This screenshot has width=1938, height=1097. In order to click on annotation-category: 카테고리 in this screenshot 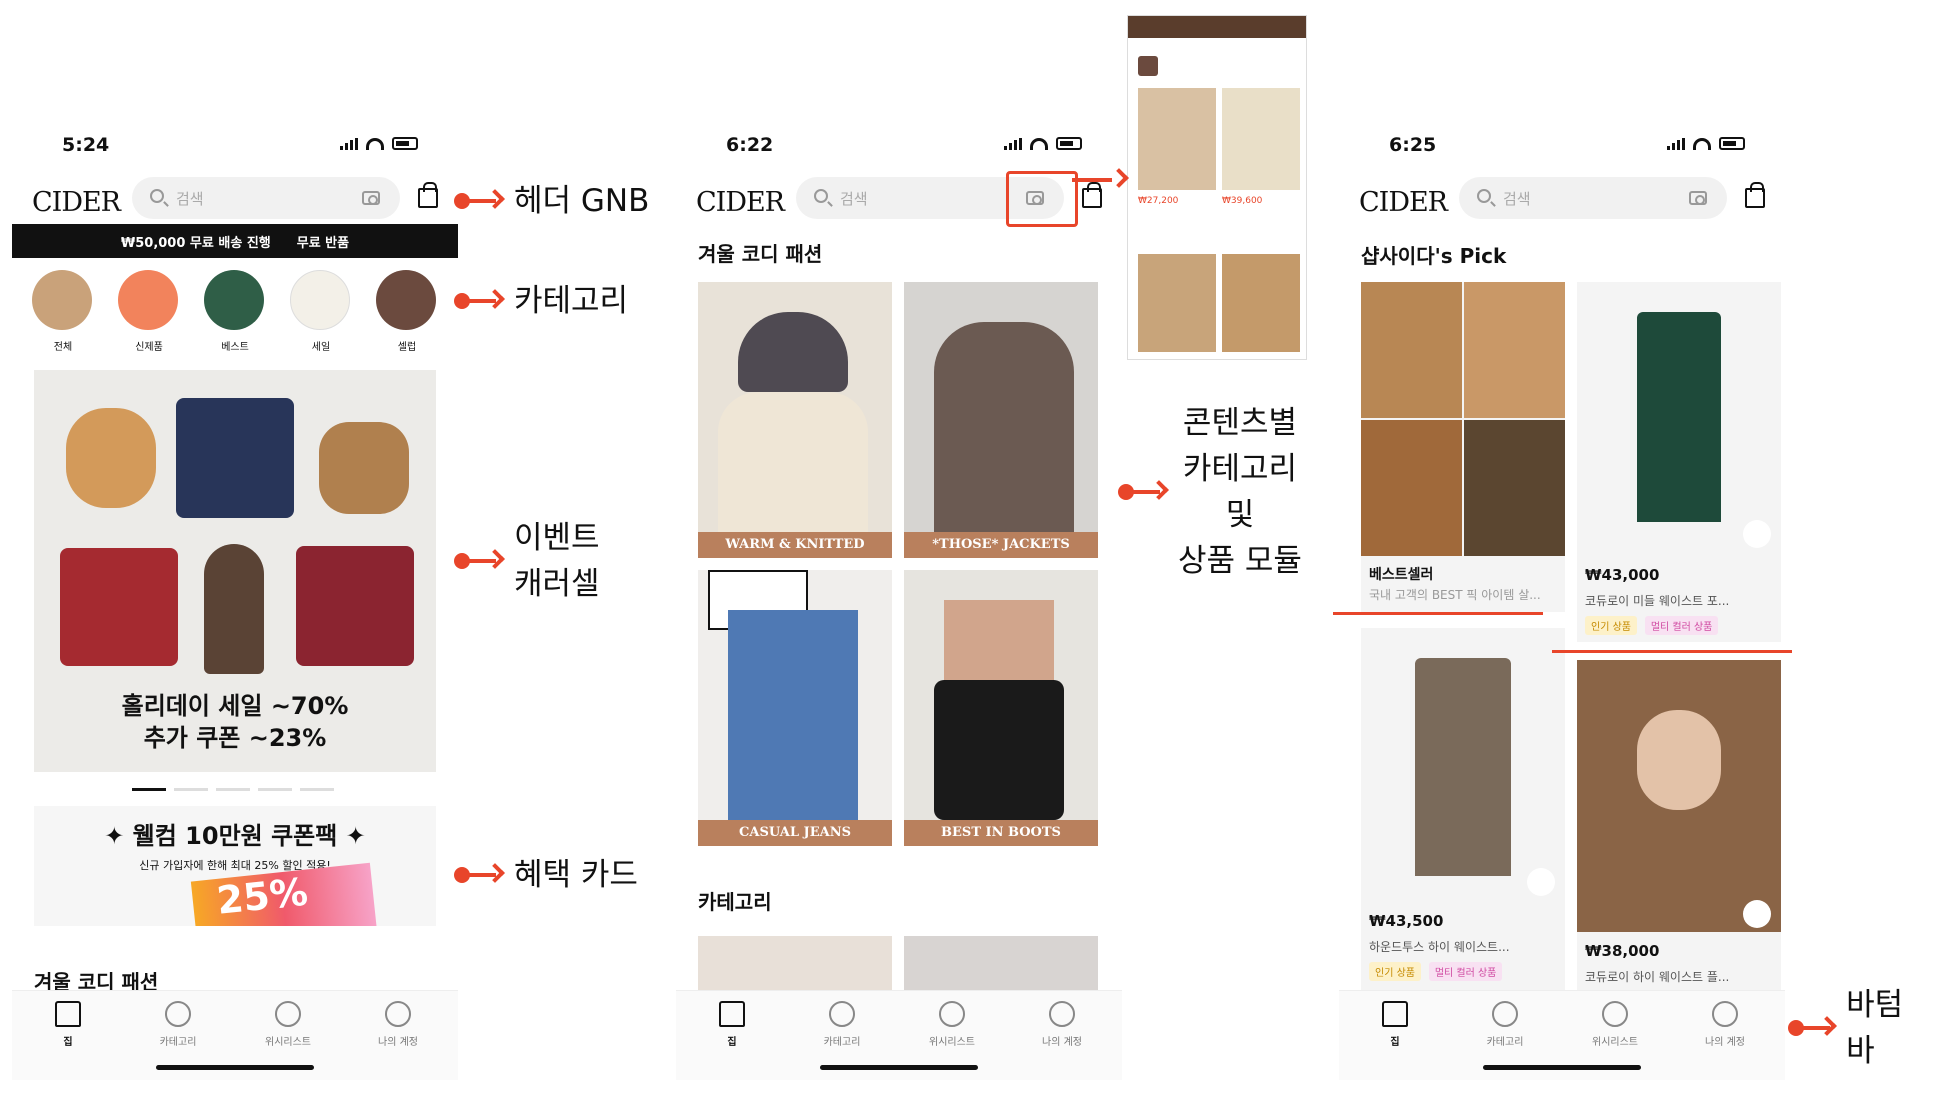, I will do `click(541, 301)`.